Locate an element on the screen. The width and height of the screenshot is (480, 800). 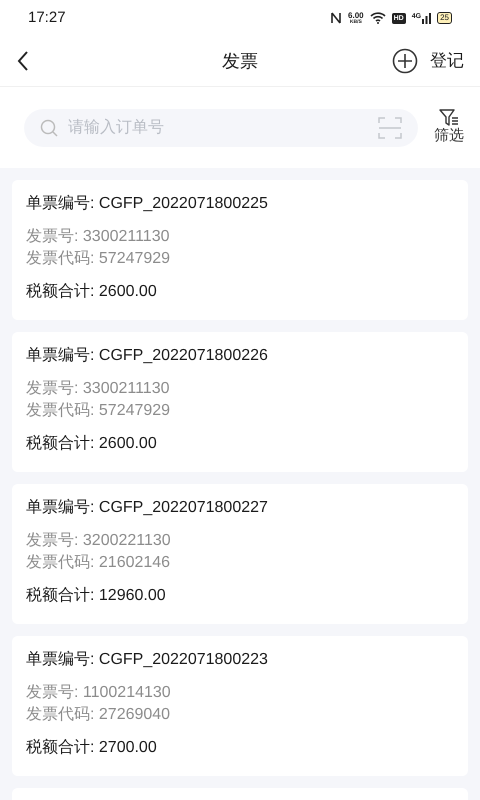
register-button: 登记 is located at coordinates (428, 61).